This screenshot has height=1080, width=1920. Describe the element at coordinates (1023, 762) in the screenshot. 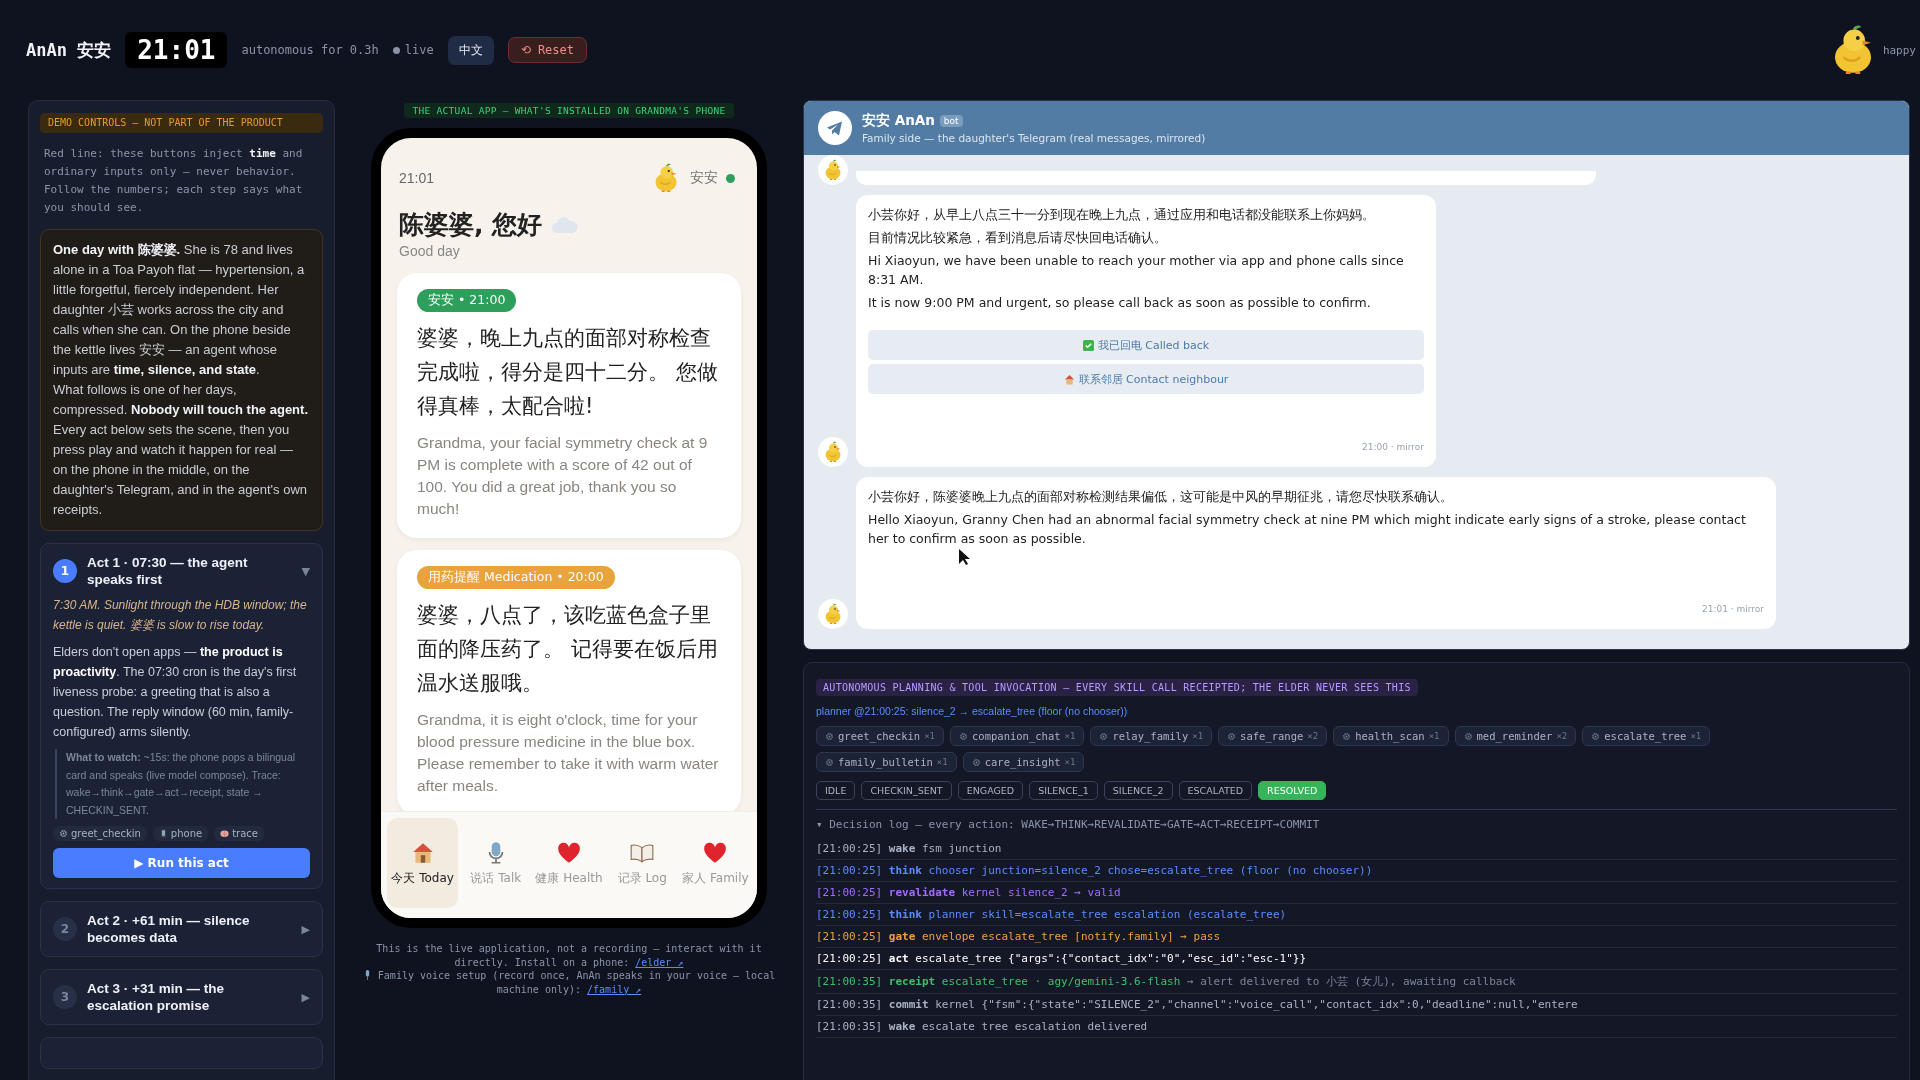

I see `skill-chip: care_insight ×1` at that location.